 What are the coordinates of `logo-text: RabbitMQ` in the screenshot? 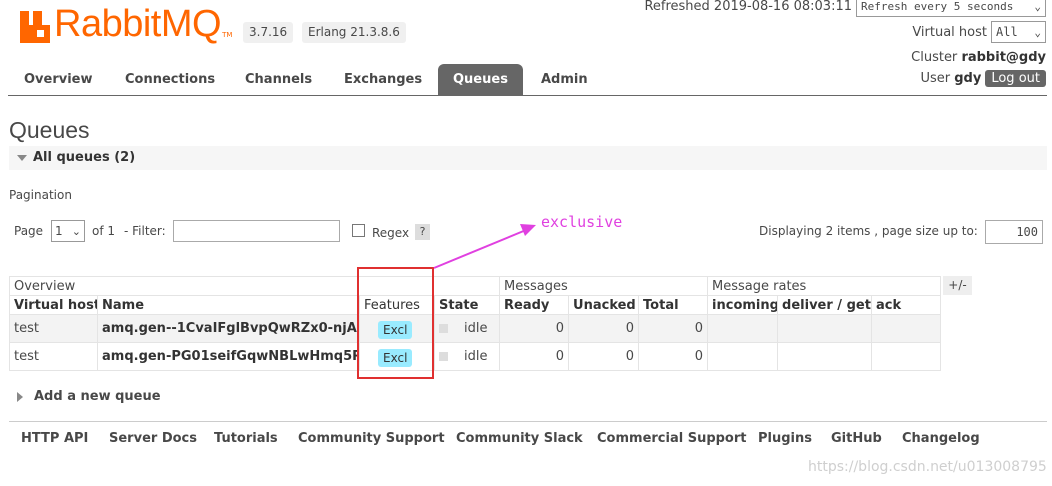 It's located at (138, 24).